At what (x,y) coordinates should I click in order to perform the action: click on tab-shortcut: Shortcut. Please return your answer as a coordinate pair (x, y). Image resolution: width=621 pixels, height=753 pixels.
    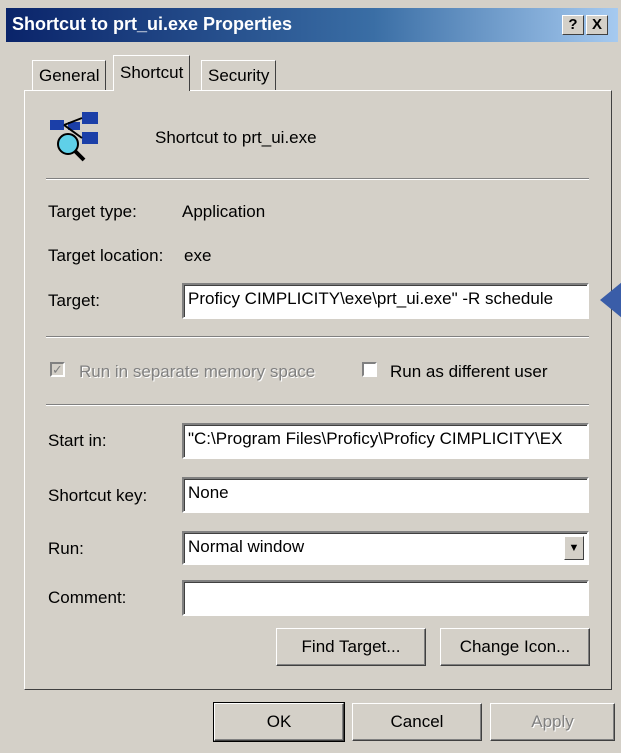
    Looking at the image, I should click on (152, 73).